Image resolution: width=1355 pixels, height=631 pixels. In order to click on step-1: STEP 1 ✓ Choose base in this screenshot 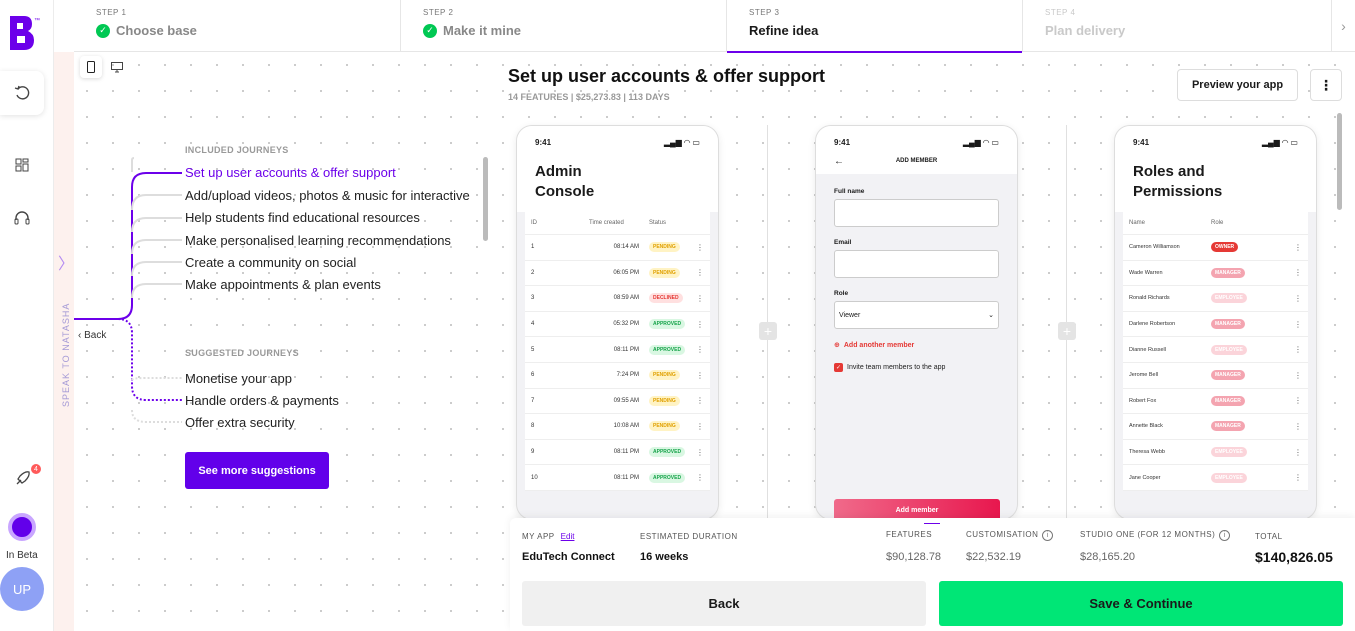, I will do `click(237, 26)`.